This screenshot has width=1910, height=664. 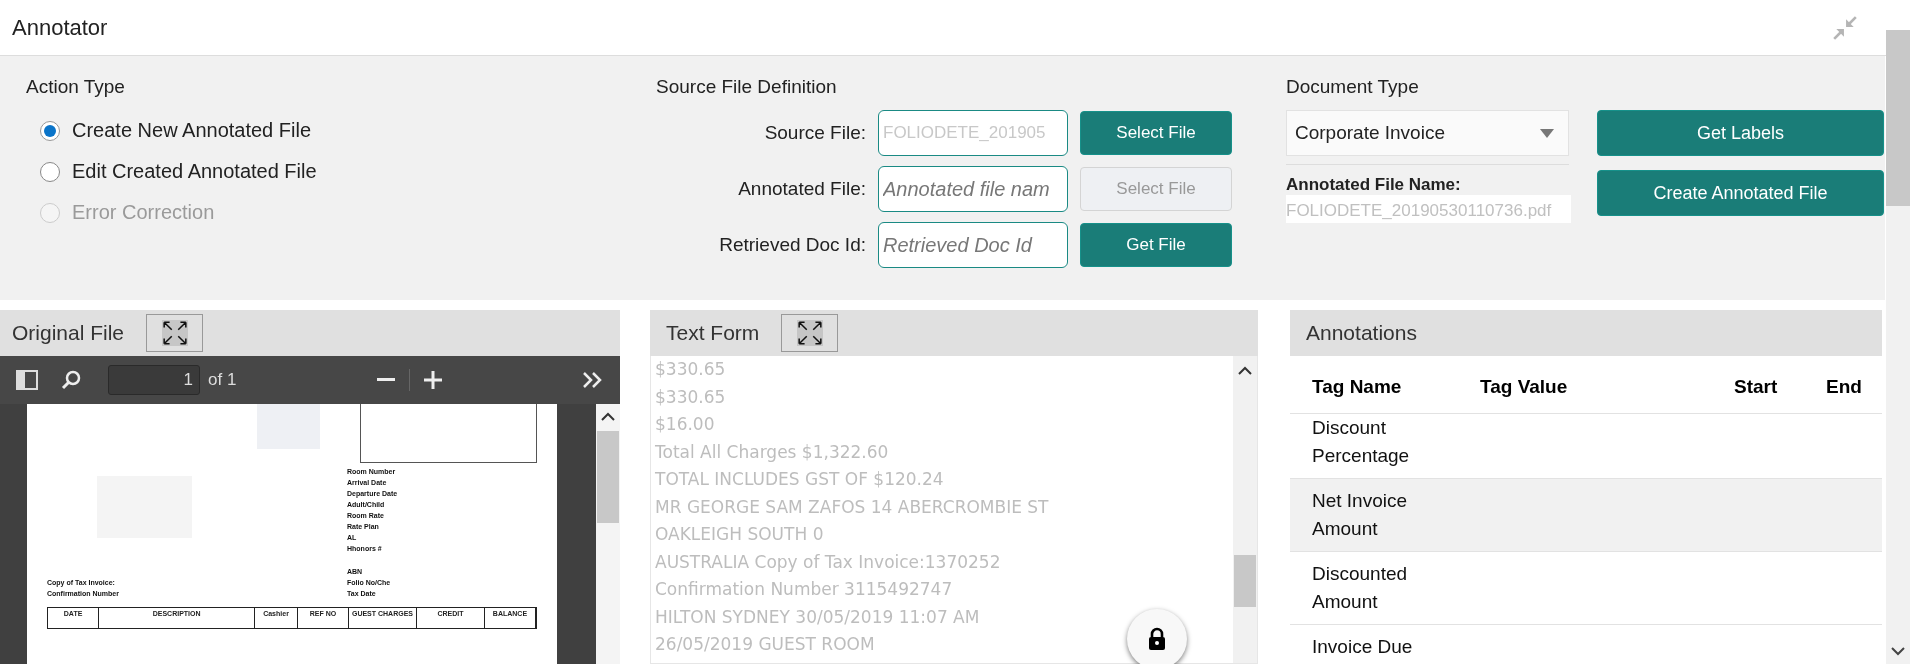 I want to click on page-number-field: 1, so click(x=154, y=380).